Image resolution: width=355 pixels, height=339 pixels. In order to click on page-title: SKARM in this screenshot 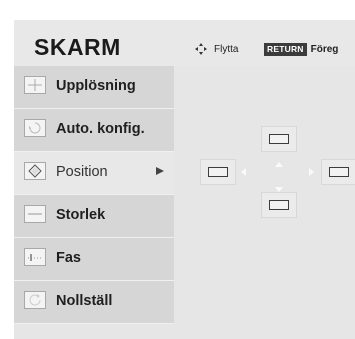, I will do `click(77, 47)`.